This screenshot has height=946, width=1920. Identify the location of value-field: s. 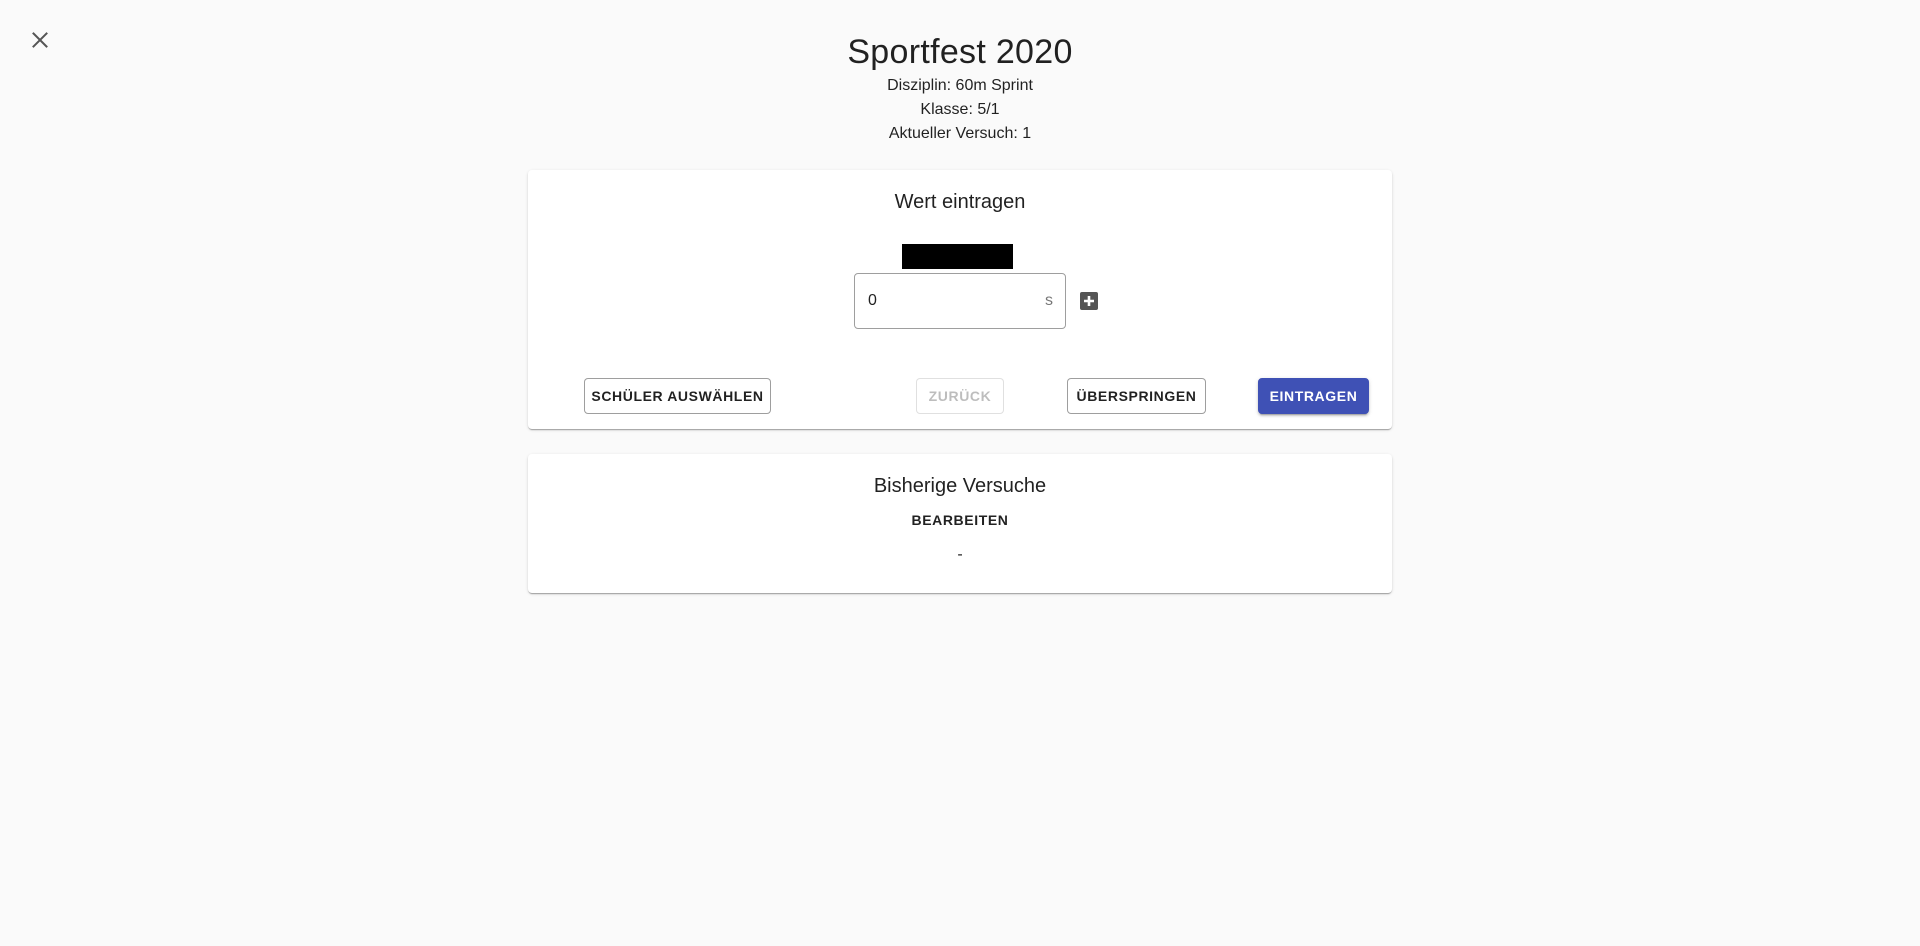
(960, 301).